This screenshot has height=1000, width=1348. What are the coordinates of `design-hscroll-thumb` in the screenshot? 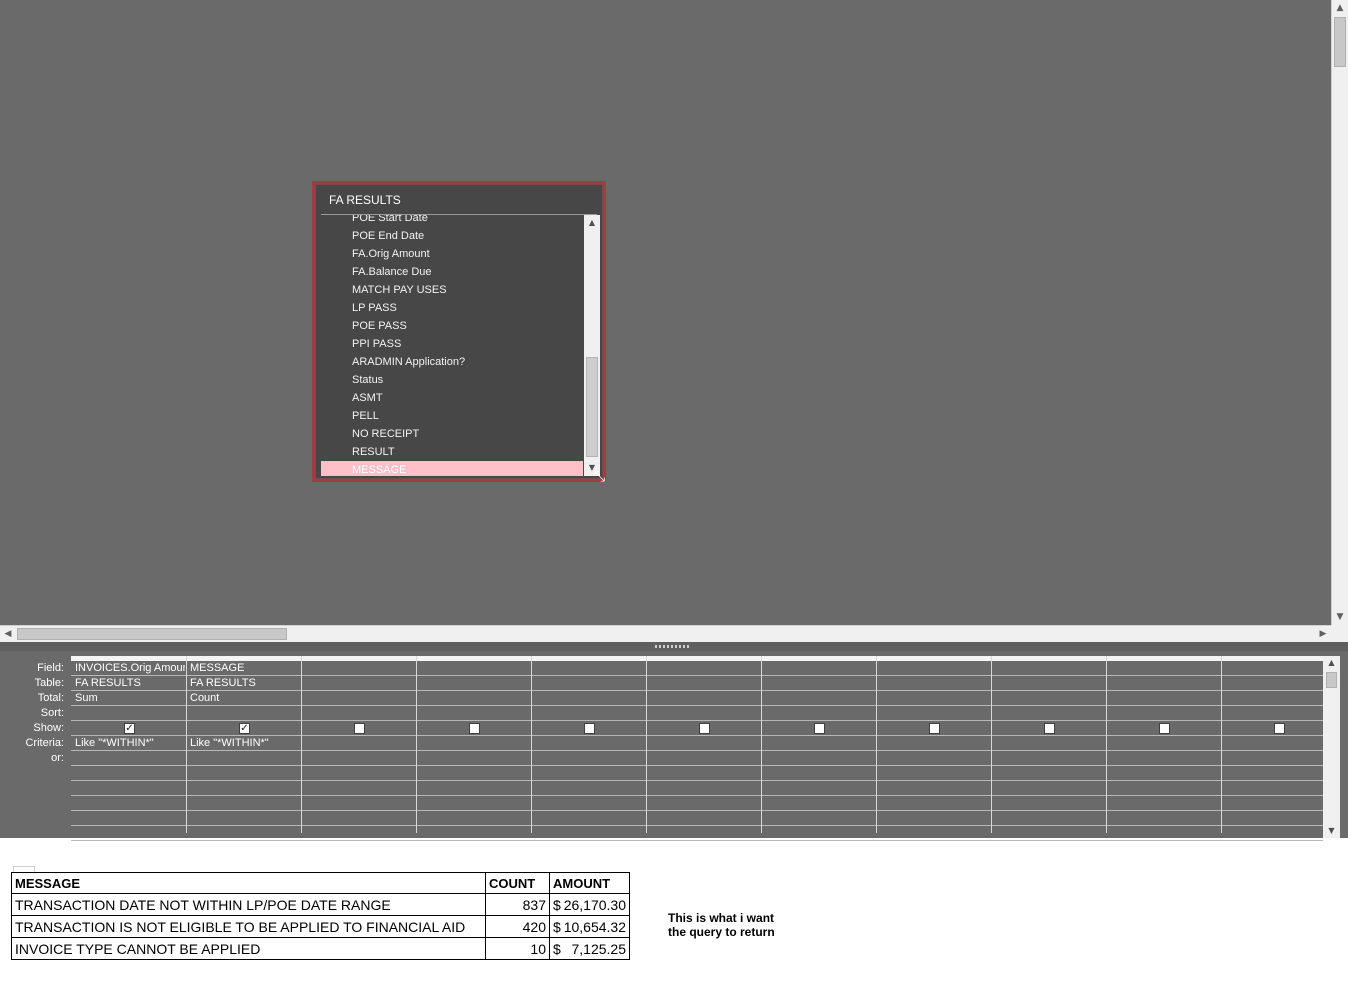 It's located at (152, 634).